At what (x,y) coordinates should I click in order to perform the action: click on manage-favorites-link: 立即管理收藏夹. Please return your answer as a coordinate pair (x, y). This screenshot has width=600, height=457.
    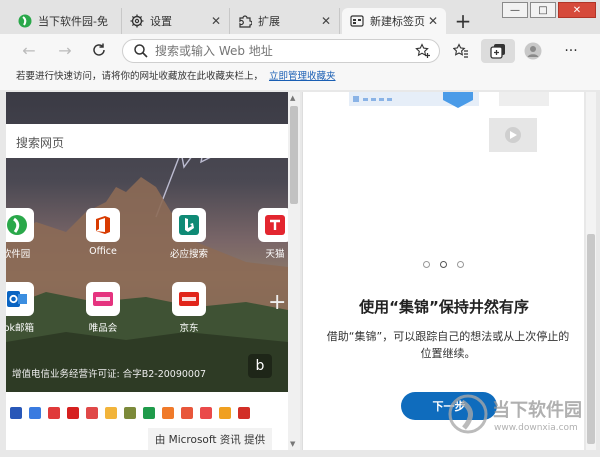
    Looking at the image, I should click on (302, 76).